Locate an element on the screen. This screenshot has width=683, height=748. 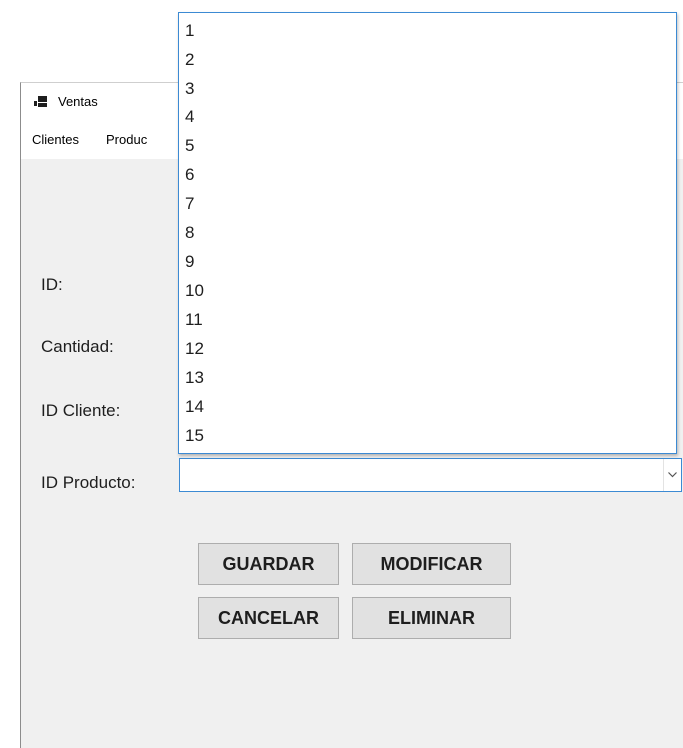
menu-item-productos: Produc is located at coordinates (126, 139).